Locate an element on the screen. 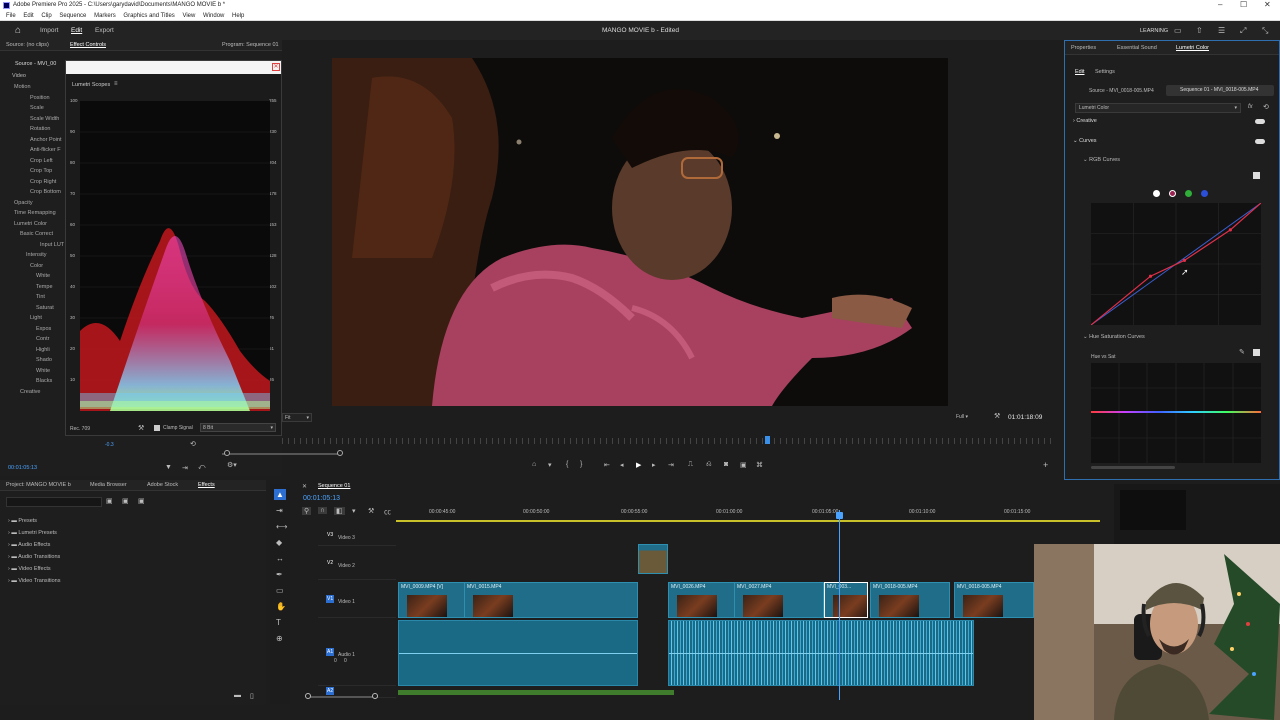 The width and height of the screenshot is (1280, 720). panel-icon: ▭ is located at coordinates (1178, 30).